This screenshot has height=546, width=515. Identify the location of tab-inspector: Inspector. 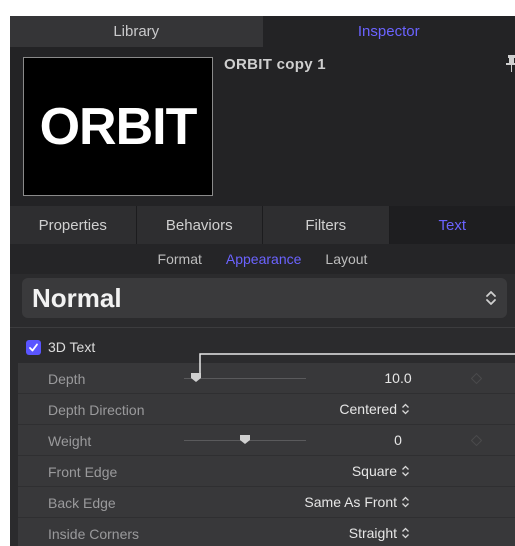
(388, 31).